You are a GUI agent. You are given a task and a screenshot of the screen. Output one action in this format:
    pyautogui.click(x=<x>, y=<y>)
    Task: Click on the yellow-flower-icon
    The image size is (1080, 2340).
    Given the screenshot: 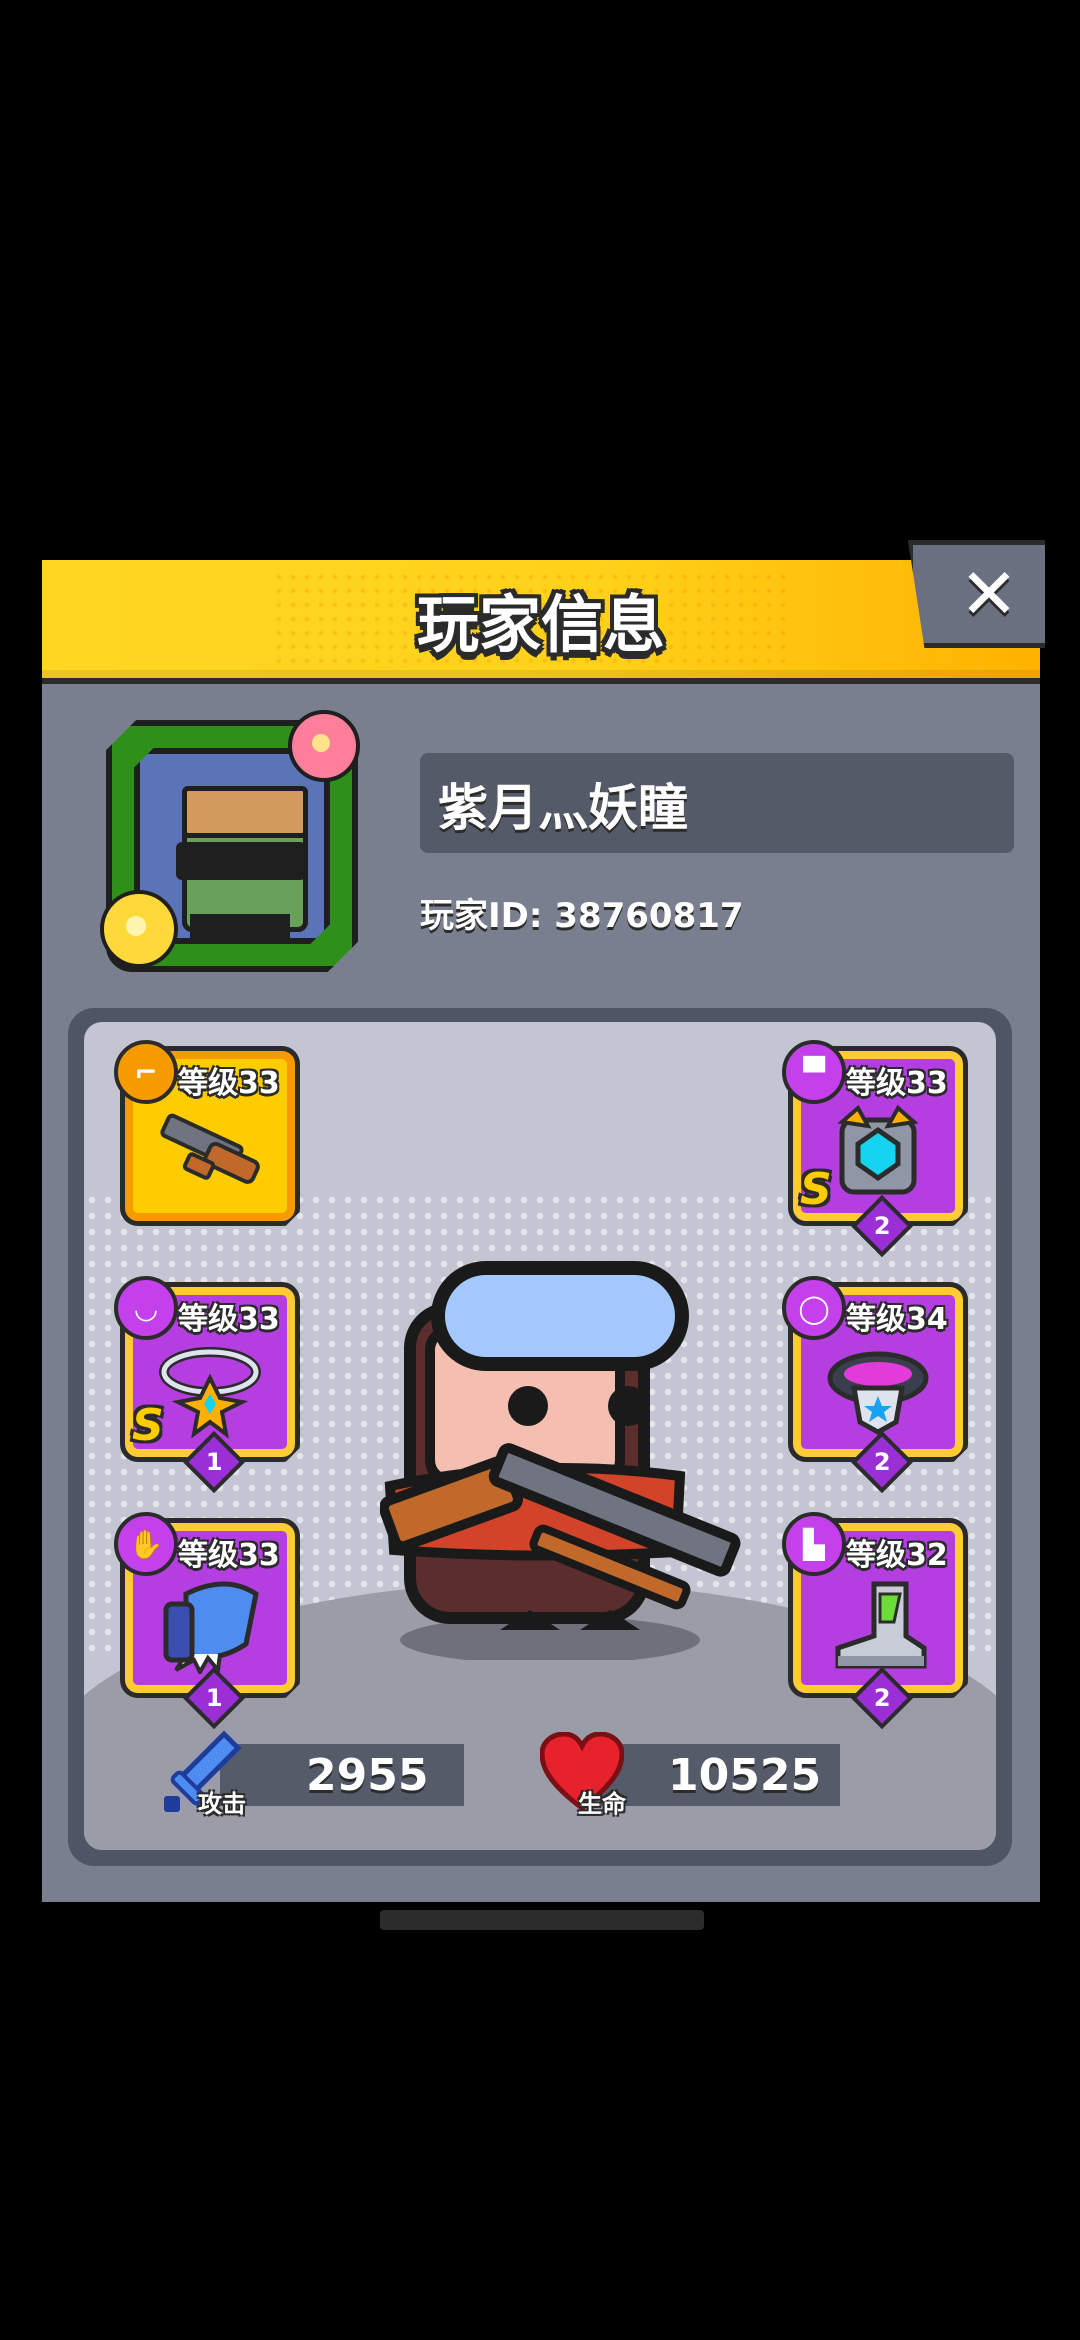 What is the action you would take?
    pyautogui.click(x=139, y=929)
    